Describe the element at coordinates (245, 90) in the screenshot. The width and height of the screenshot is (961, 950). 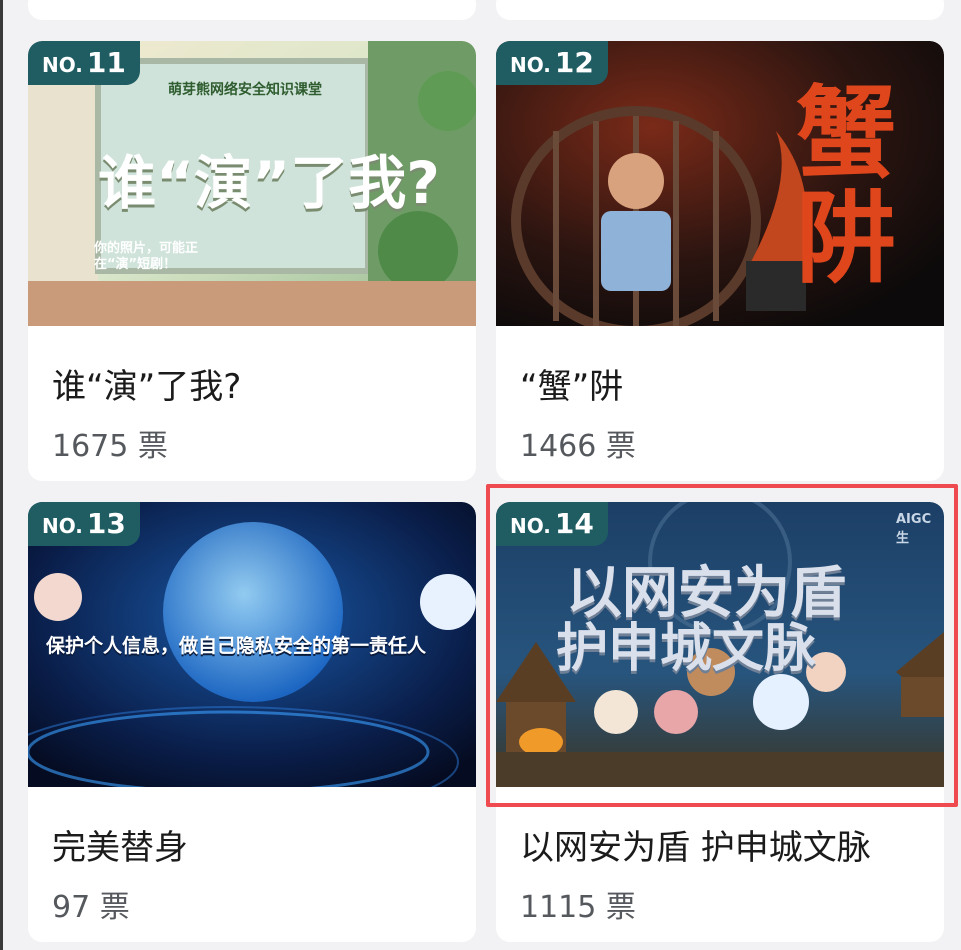
I see `thumb-caption-top: 萌芽熊网络安全知识课堂` at that location.